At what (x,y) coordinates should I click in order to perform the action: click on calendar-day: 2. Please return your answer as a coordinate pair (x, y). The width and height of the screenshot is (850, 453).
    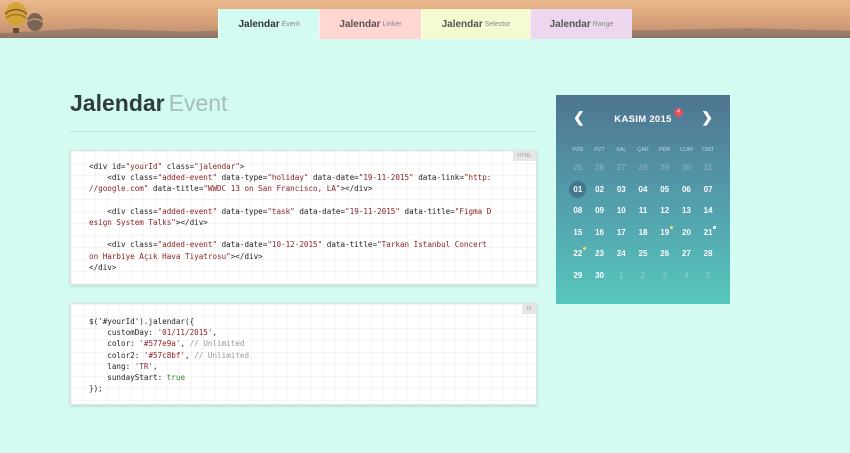
    Looking at the image, I should click on (643, 276).